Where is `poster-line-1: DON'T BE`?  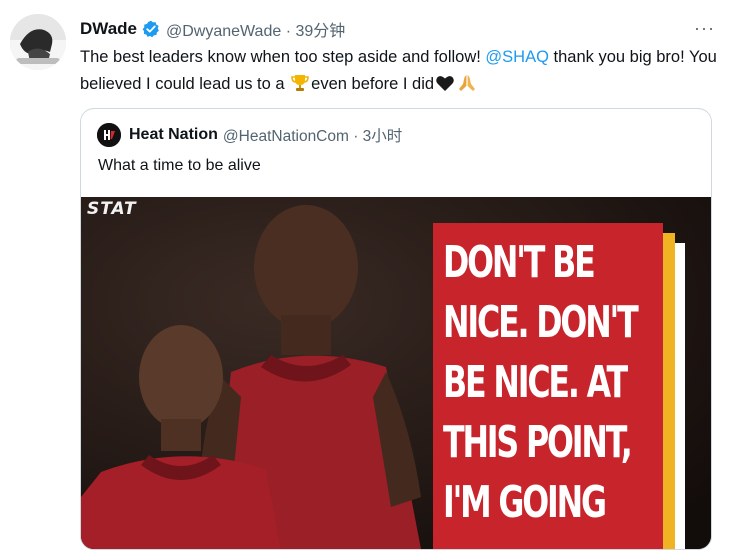
poster-line-1: DON'T BE is located at coordinates (519, 262).